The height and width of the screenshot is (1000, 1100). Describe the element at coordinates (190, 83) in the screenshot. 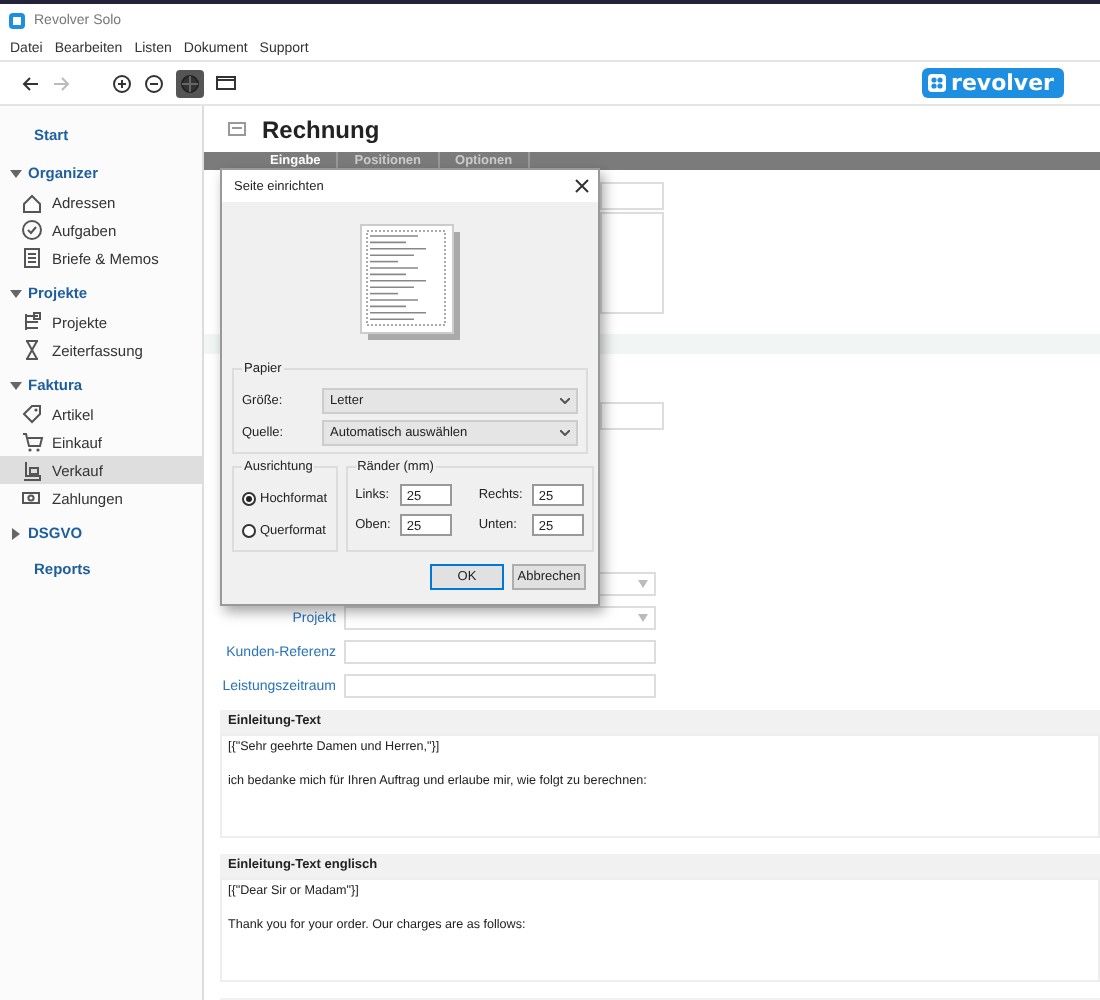

I see `globe-icon` at that location.